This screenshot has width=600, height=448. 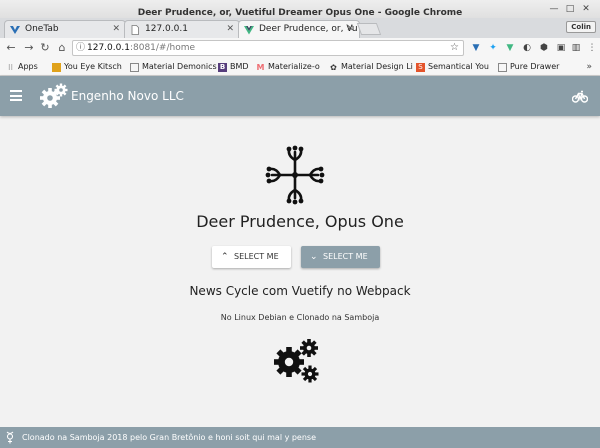 I want to click on extension-icon: ◐, so click(x=527, y=48).